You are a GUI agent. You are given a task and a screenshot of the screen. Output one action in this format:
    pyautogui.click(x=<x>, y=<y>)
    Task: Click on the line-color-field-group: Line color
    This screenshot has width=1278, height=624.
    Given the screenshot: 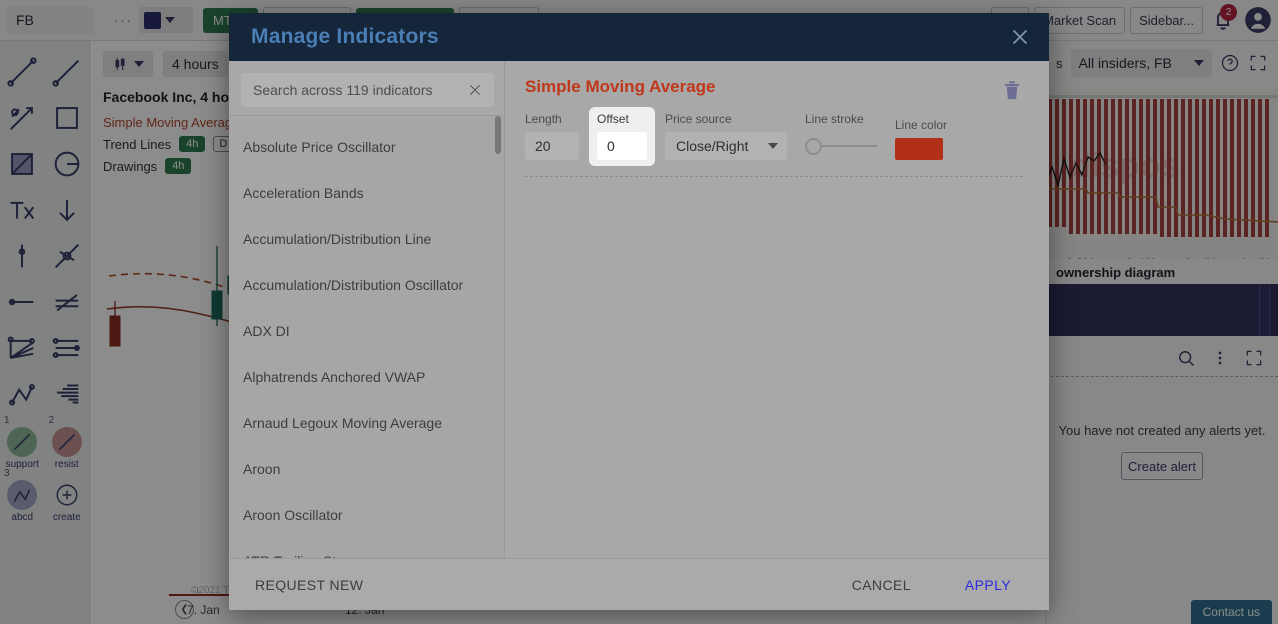 What is the action you would take?
    pyautogui.click(x=921, y=139)
    